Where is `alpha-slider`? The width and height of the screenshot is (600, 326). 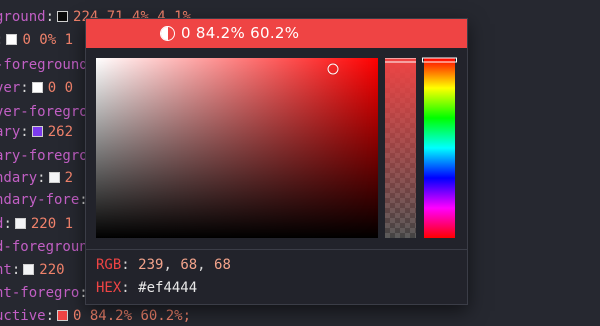 alpha-slider is located at coordinates (400, 148).